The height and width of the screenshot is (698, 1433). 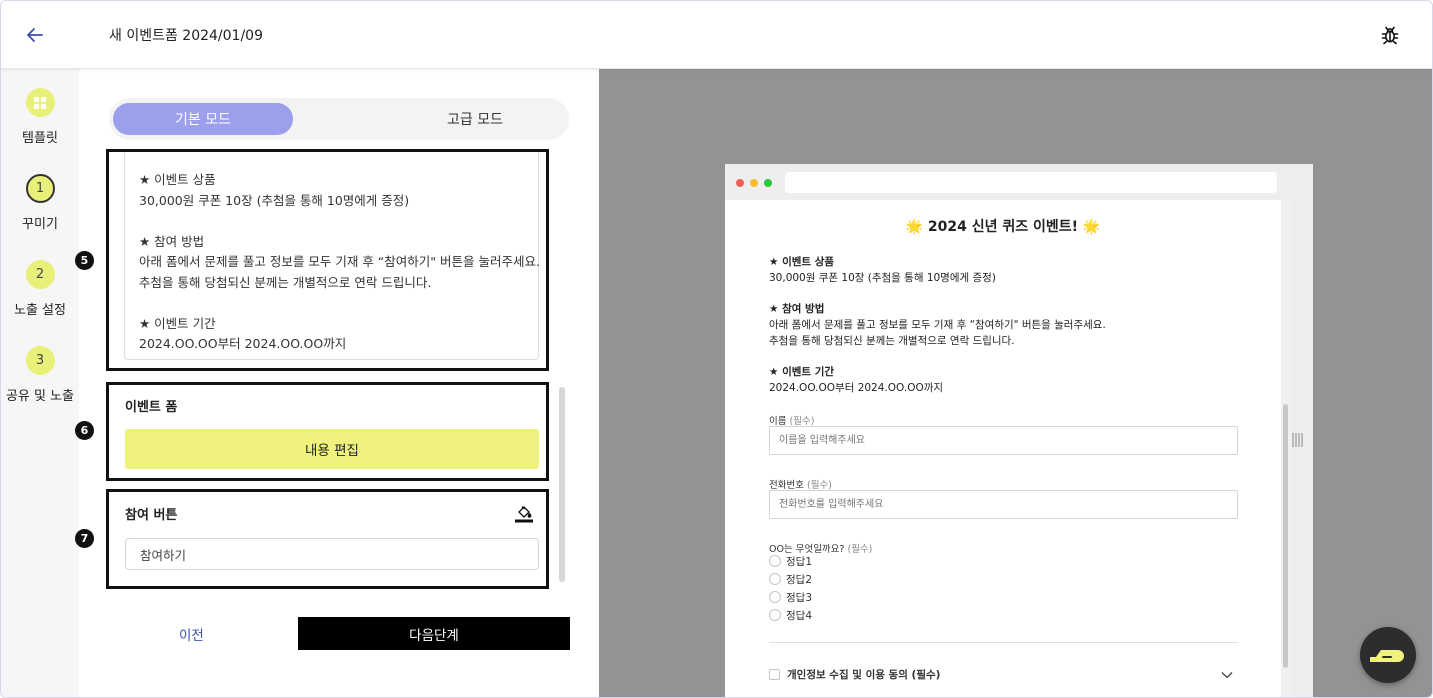 I want to click on description-line: ★ 이벤트 상품, so click(x=177, y=179).